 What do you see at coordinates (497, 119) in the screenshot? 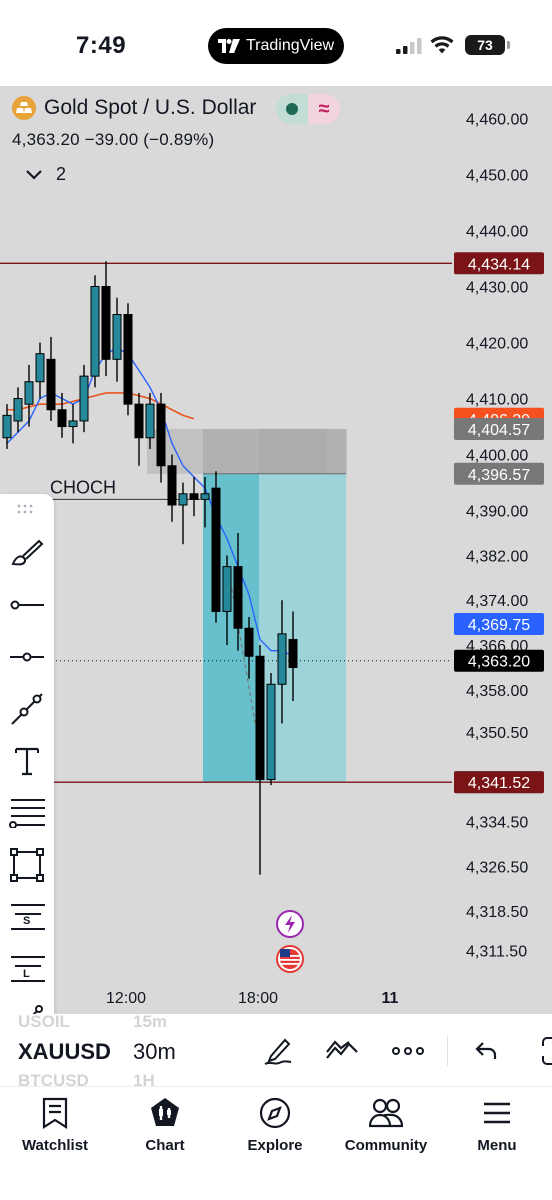
I see `price-axis-tick: 4,460.00` at bounding box center [497, 119].